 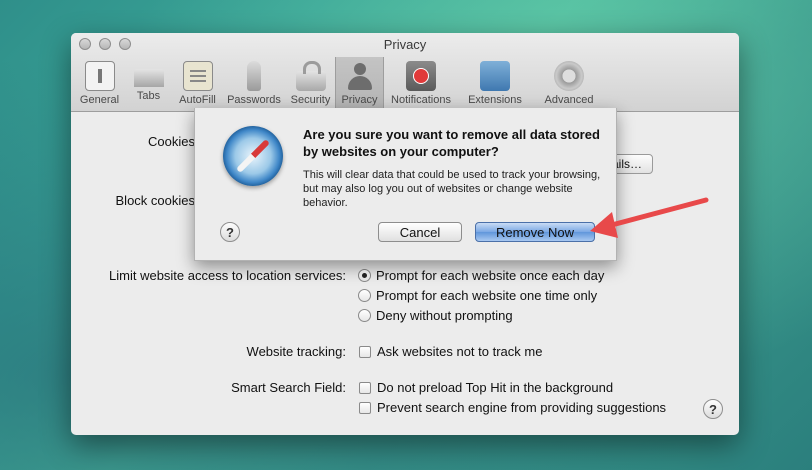 I want to click on annotation-arrow, so click(x=649, y=217).